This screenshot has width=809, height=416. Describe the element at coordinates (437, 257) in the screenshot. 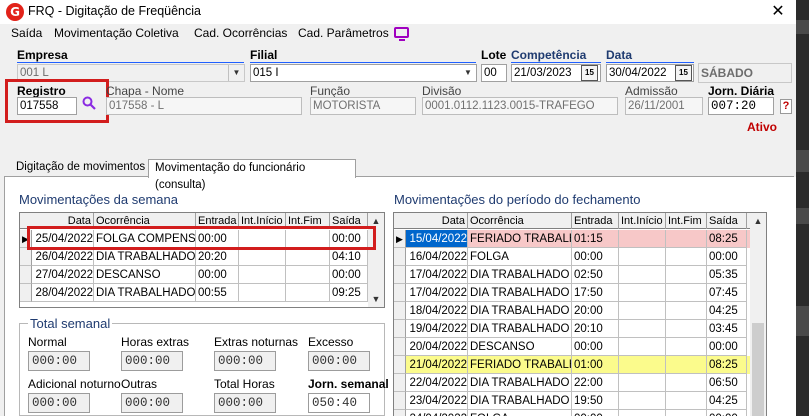

I see `table-cell: 16/04/2022` at that location.